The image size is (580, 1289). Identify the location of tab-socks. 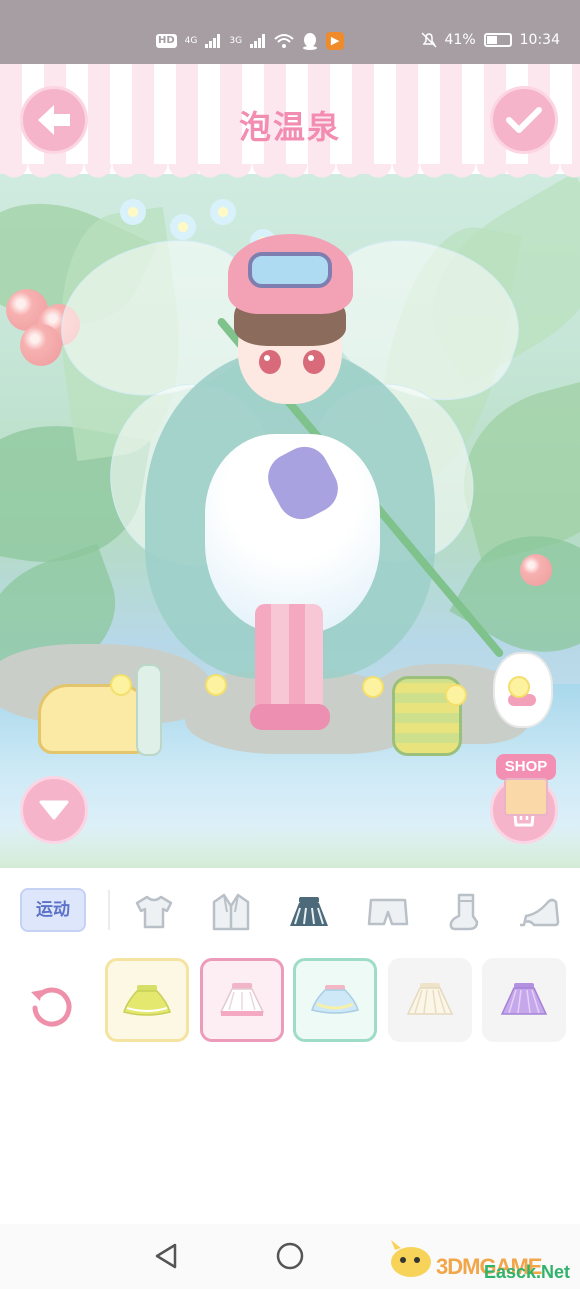
(464, 912).